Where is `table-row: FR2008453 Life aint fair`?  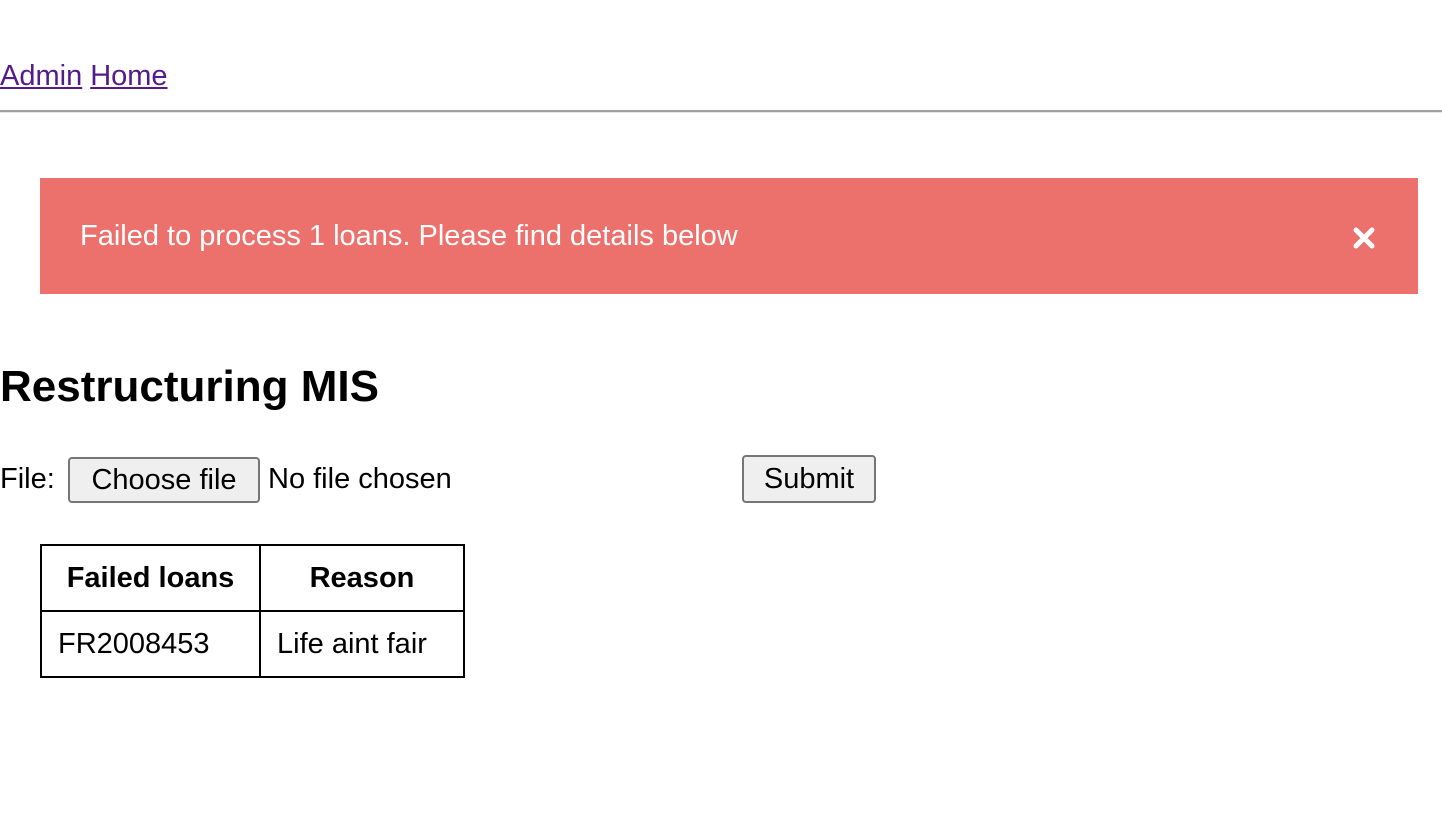 table-row: FR2008453 Life aint fair is located at coordinates (252, 644).